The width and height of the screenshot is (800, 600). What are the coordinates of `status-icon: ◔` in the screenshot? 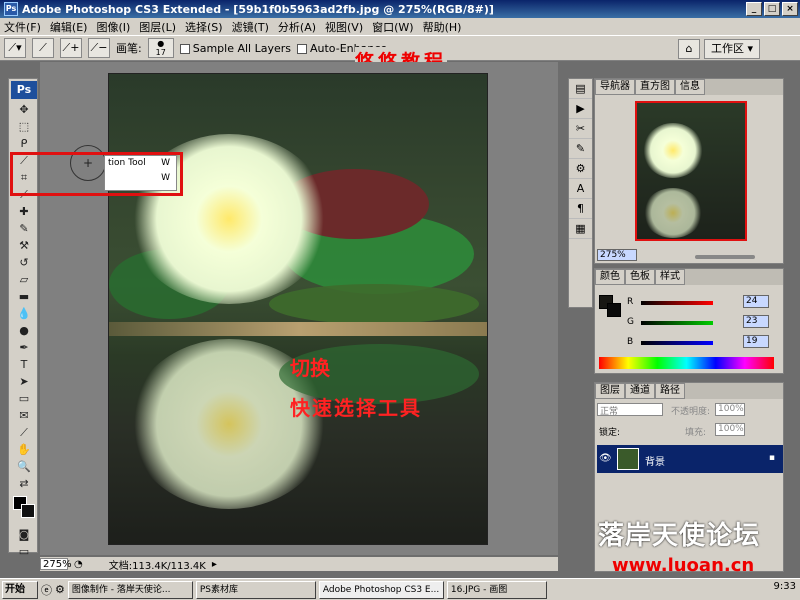 It's located at (78, 564).